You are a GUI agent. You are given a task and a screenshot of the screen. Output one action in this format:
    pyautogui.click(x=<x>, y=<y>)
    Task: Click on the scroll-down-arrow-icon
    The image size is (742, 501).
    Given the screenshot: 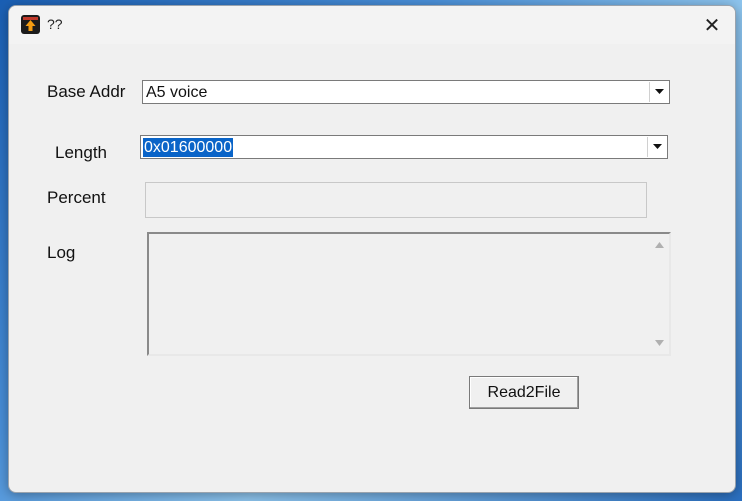 What is the action you would take?
    pyautogui.click(x=659, y=343)
    